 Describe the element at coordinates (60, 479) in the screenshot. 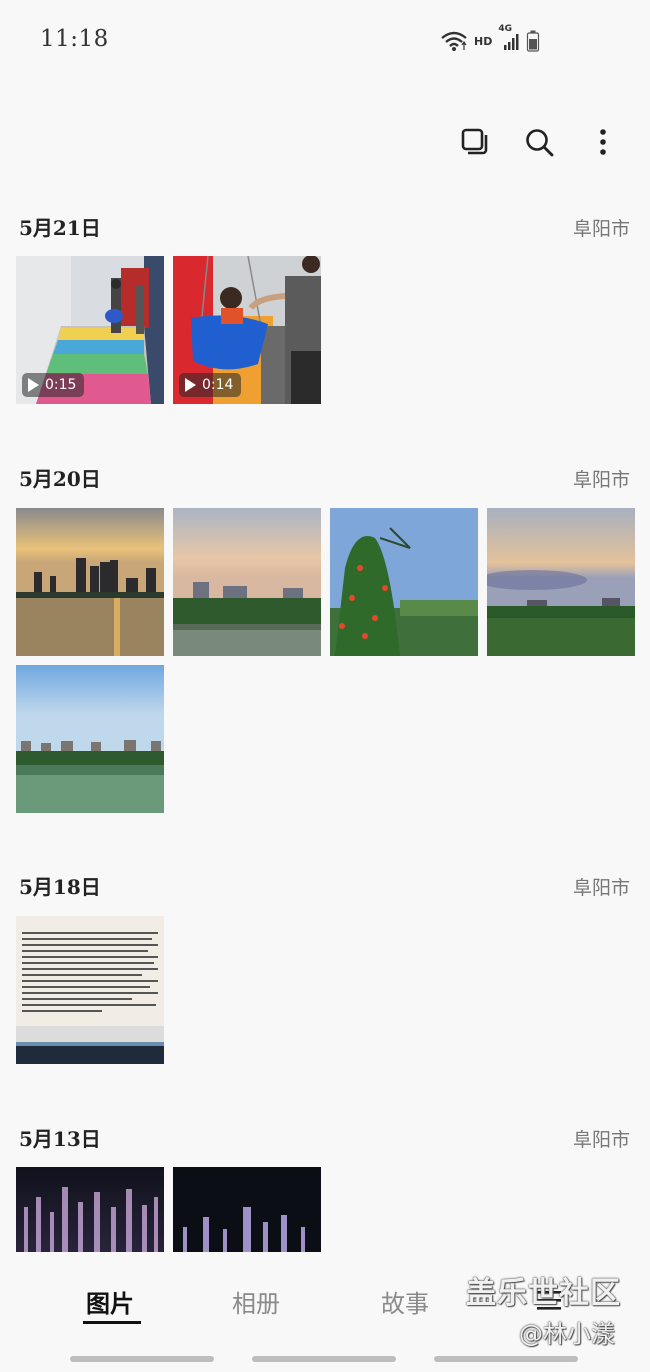

I see `section-date: 5月20日` at that location.